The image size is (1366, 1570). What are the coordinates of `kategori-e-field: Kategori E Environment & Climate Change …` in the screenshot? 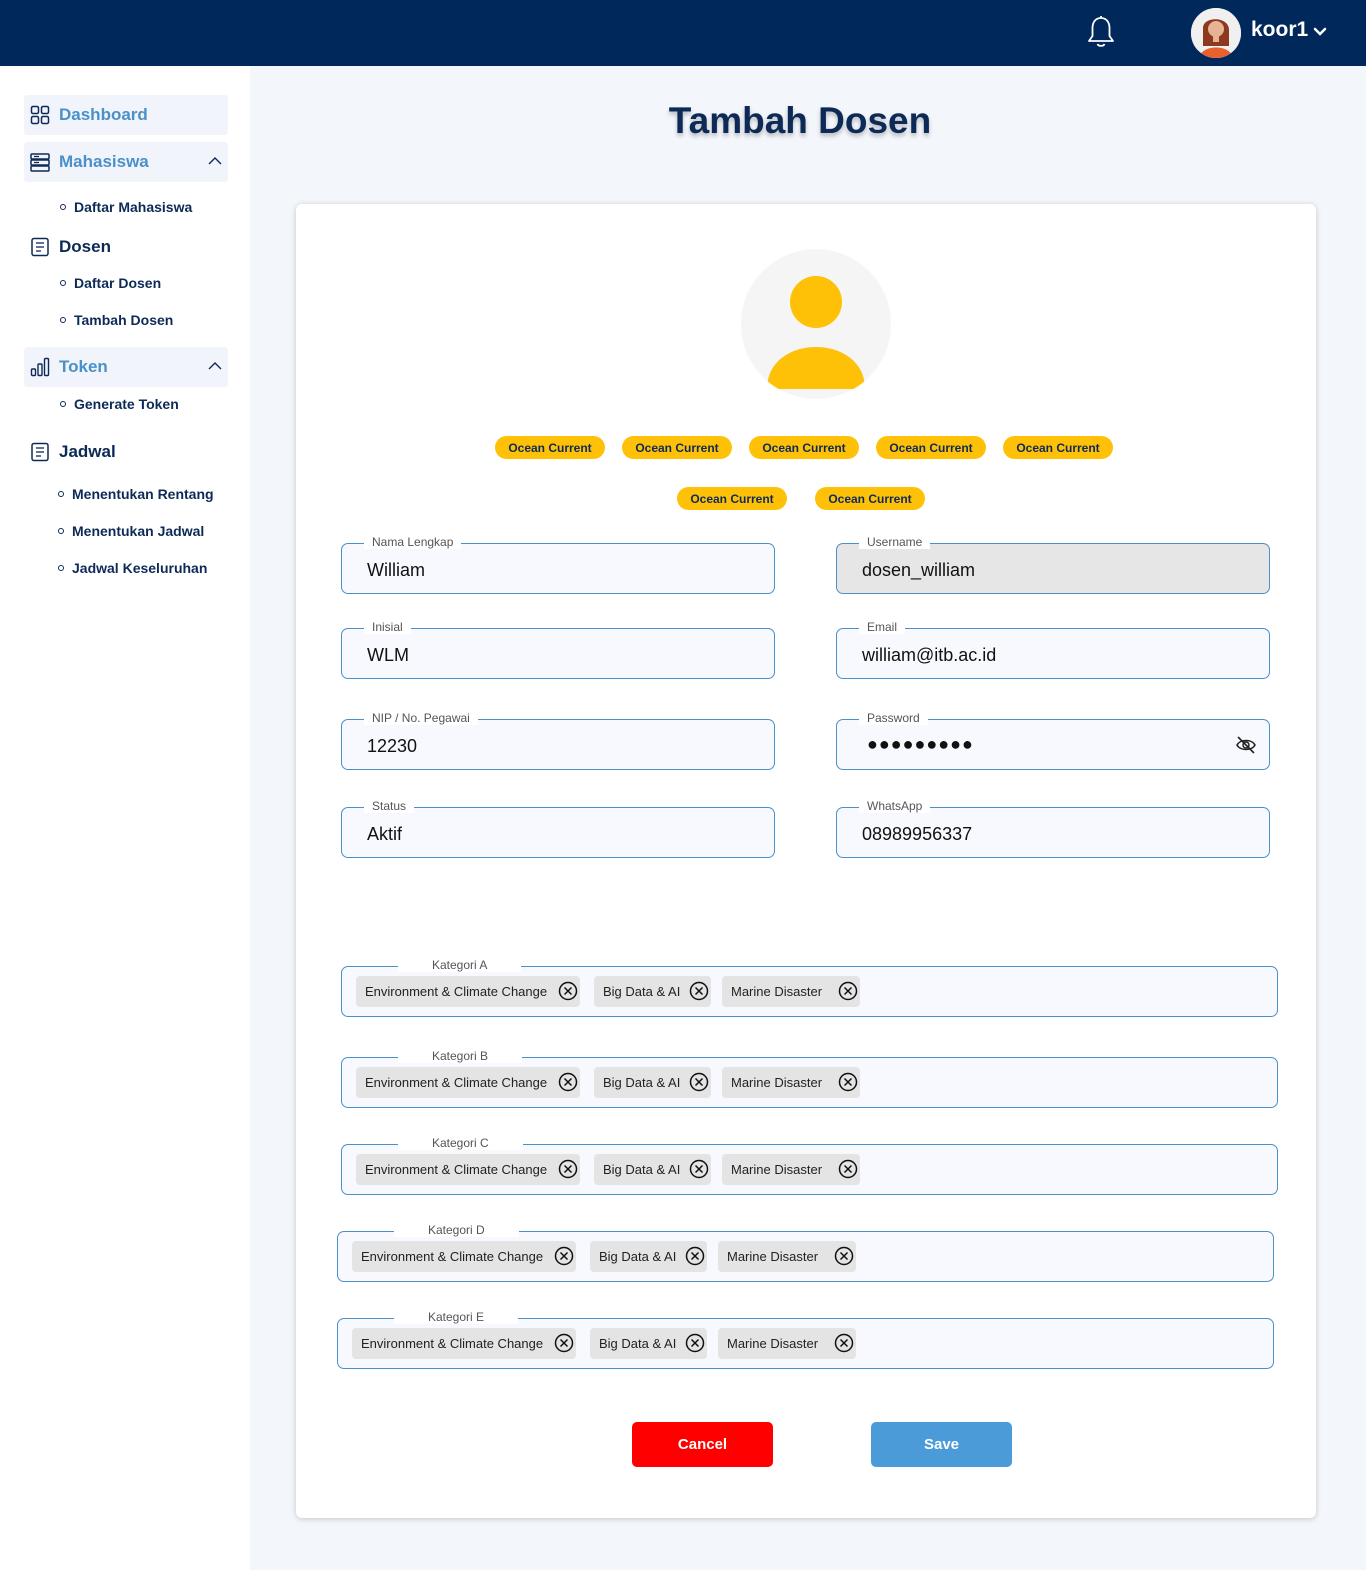 It's located at (805, 1339).